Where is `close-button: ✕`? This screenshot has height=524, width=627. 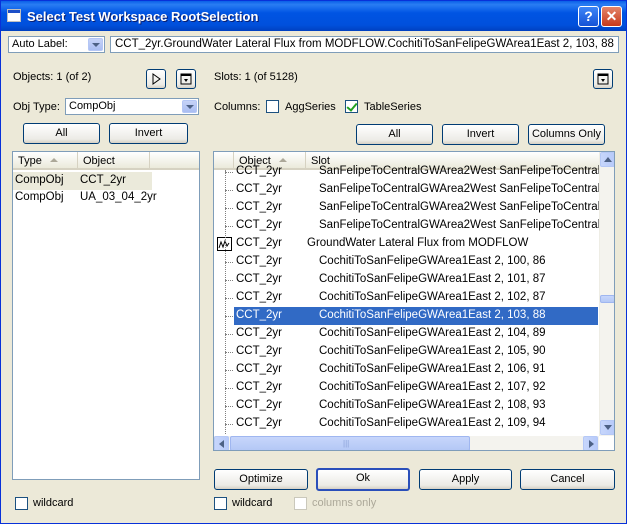 close-button: ✕ is located at coordinates (611, 16).